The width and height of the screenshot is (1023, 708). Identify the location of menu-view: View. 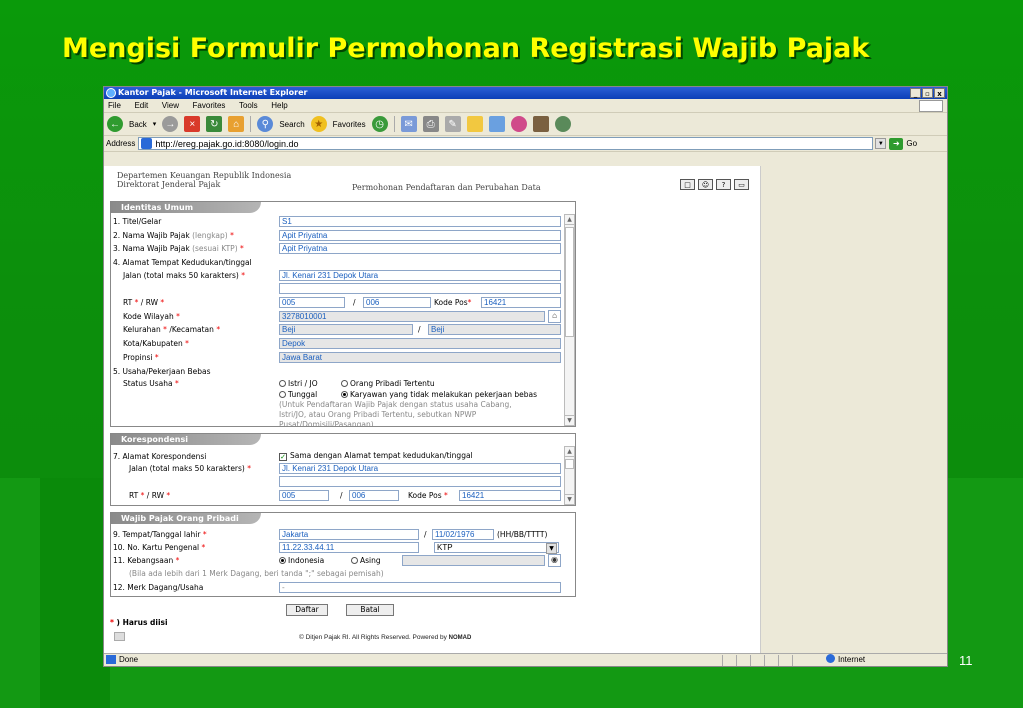
(170, 105).